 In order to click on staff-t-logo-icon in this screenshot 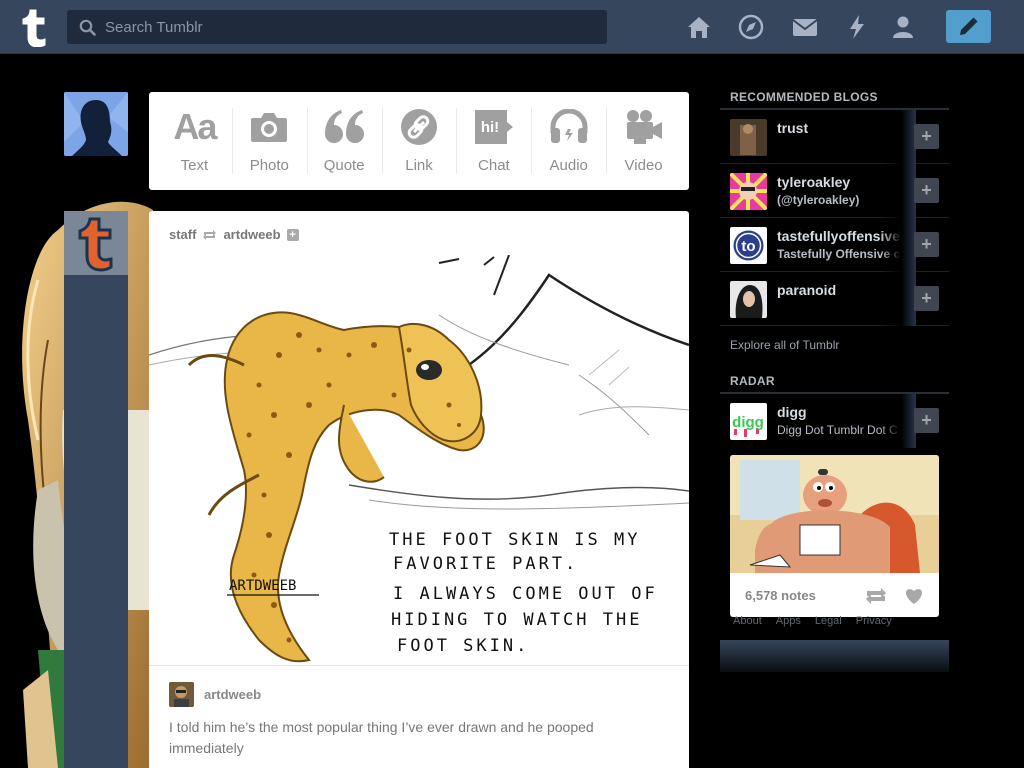, I will do `click(96, 243)`.